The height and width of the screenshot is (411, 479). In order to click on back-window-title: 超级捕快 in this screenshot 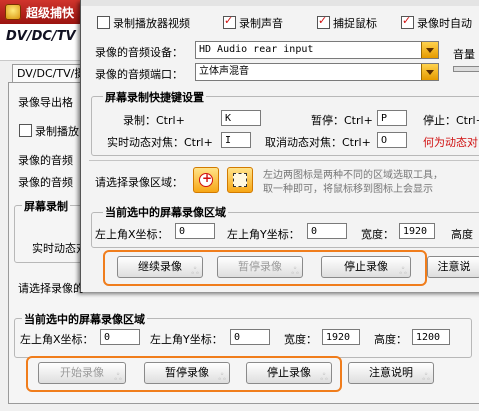, I will do `click(50, 13)`.